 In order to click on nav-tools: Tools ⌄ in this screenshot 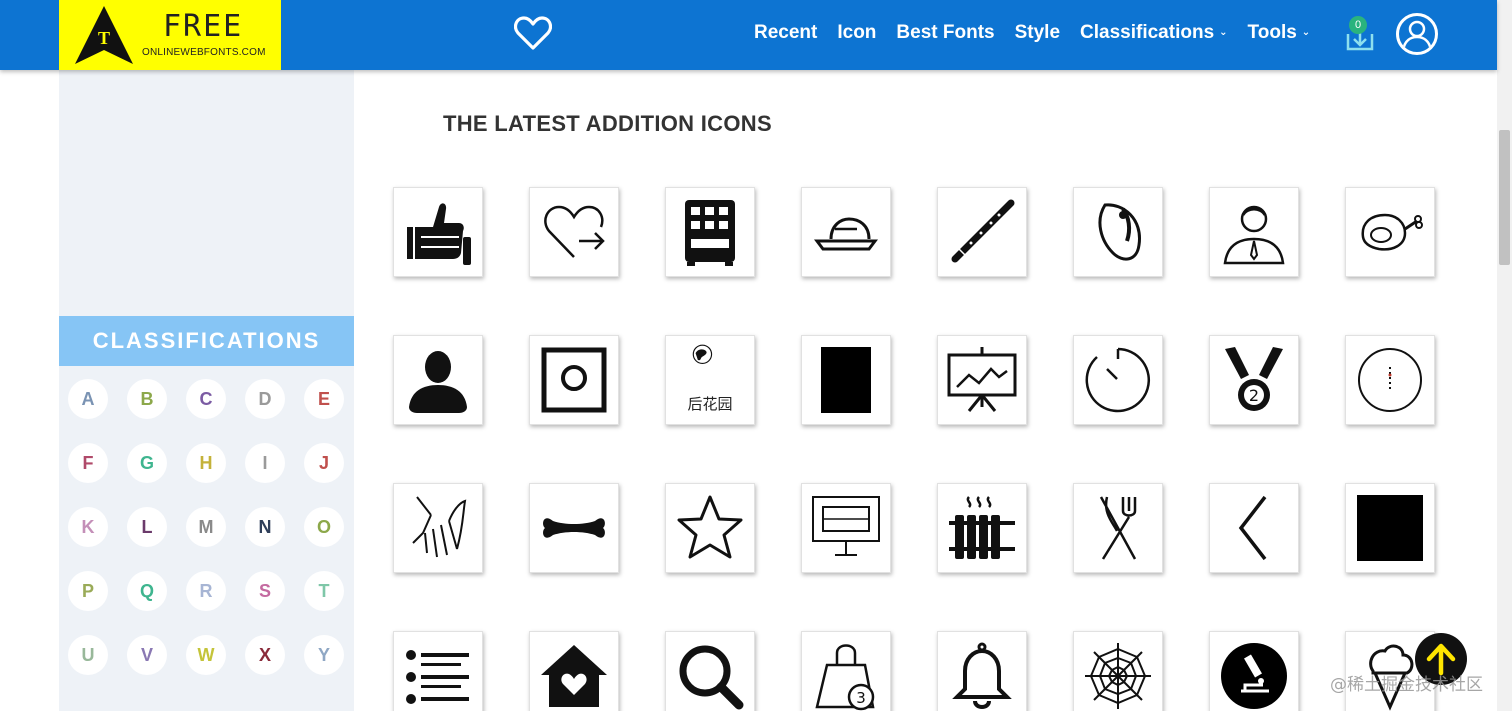, I will do `click(1279, 33)`.